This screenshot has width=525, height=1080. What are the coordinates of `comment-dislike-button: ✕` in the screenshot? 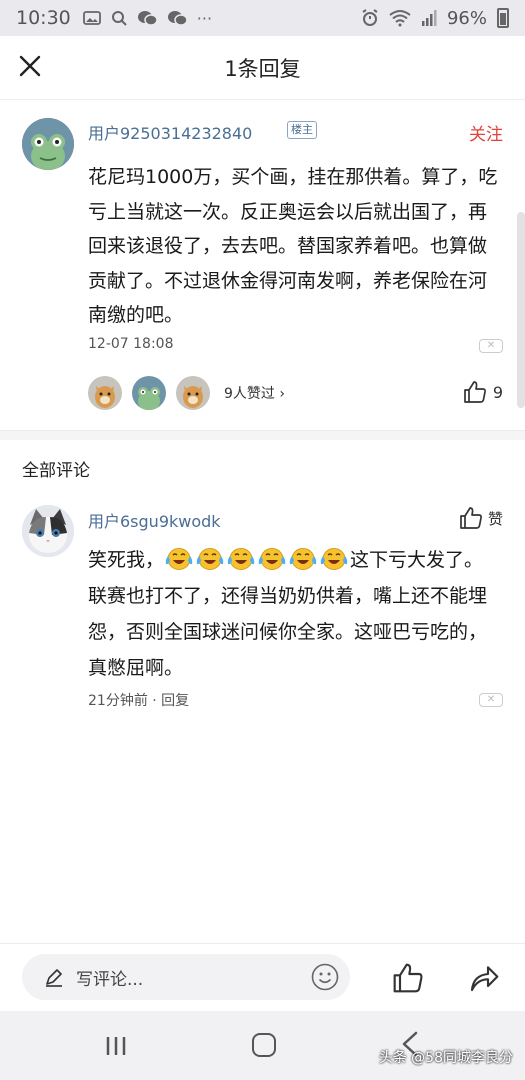 It's located at (491, 700).